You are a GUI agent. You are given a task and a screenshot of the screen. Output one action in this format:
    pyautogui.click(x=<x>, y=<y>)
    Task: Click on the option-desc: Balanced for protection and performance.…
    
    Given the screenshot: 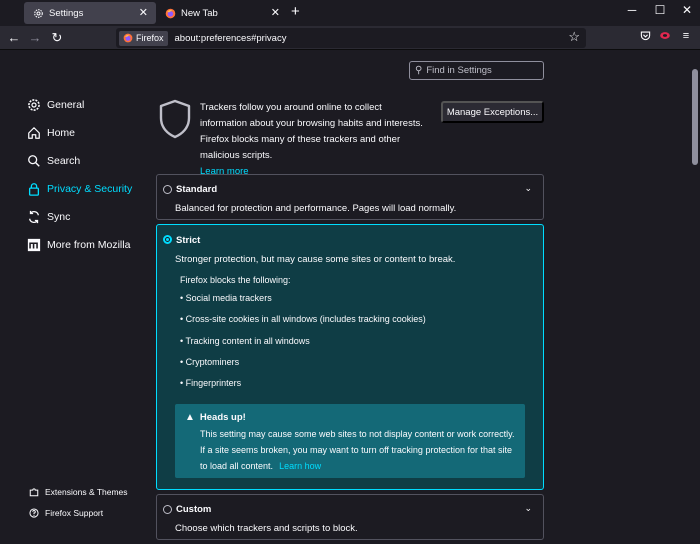 What is the action you would take?
    pyautogui.click(x=316, y=208)
    